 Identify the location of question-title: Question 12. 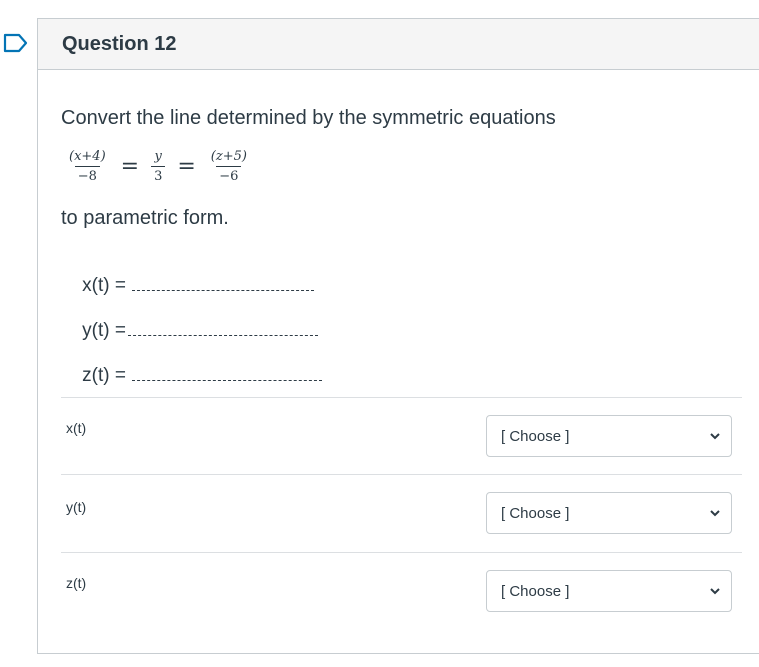
(119, 43).